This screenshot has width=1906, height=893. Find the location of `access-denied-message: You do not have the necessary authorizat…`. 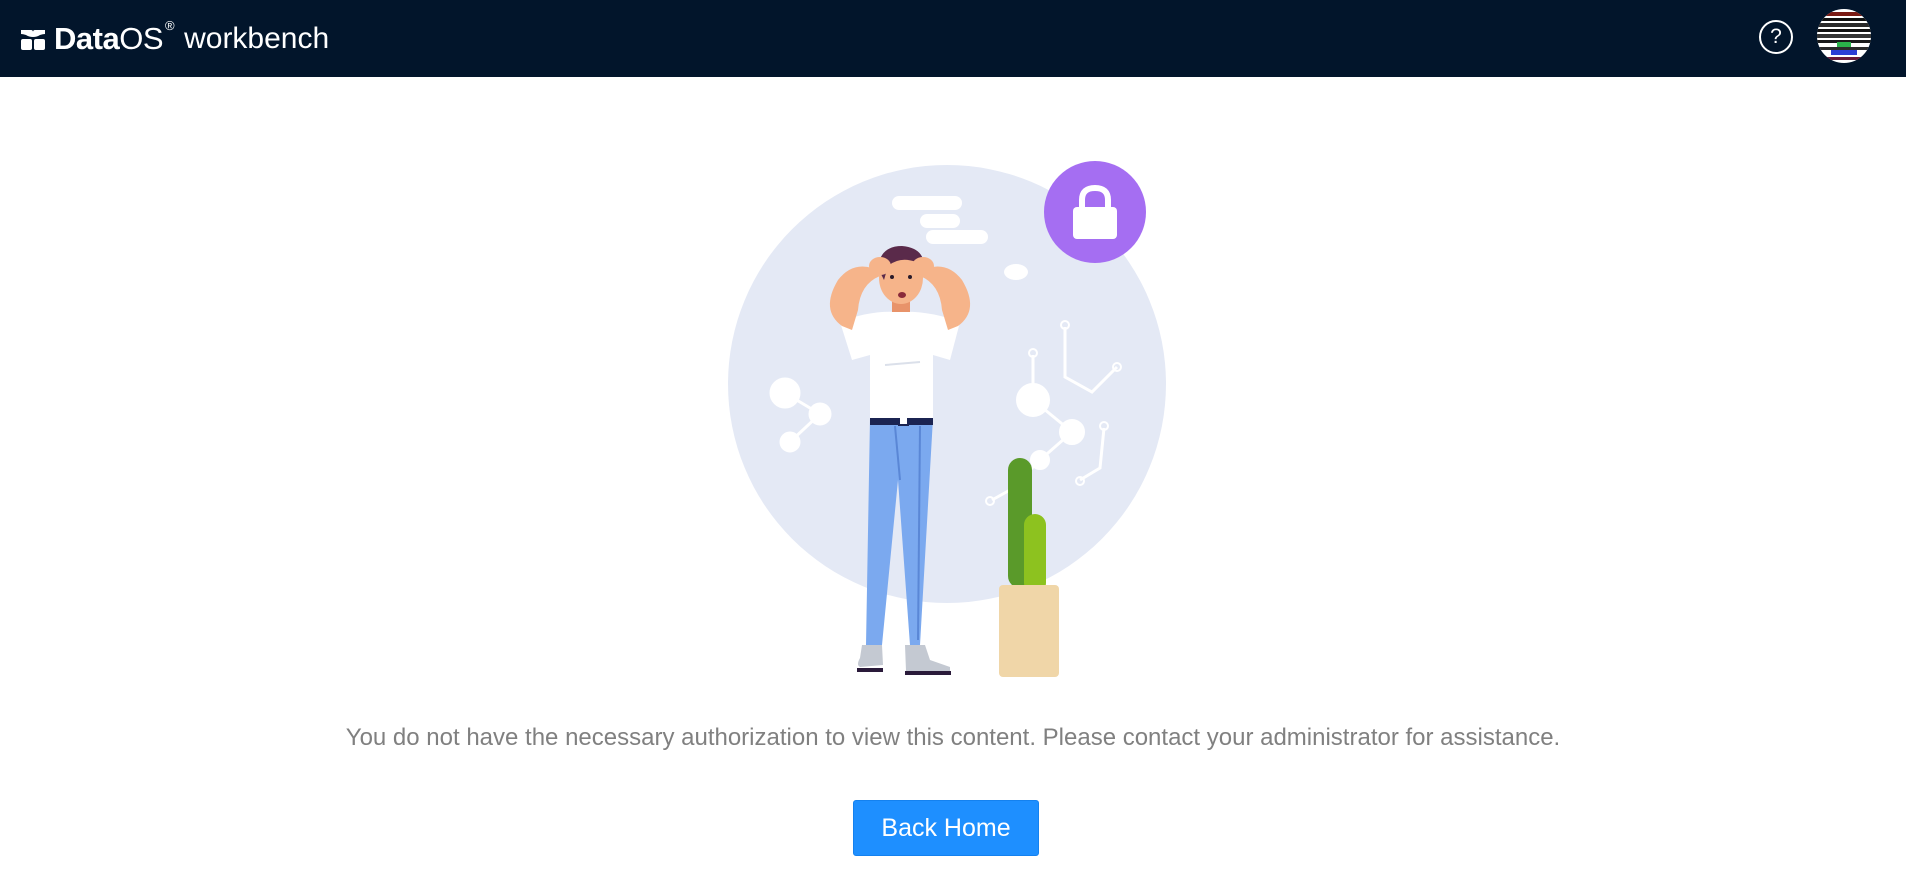

access-denied-message: You do not have the necessary authorizat… is located at coordinates (953, 737).